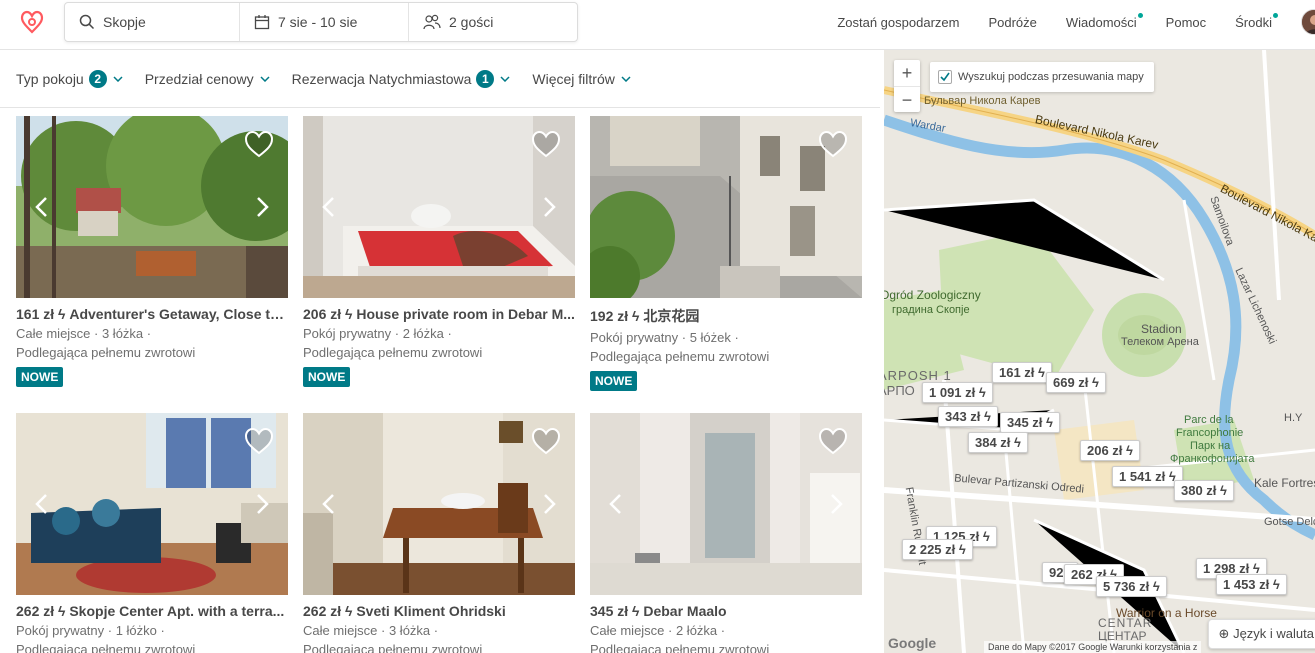 This screenshot has width=1315, height=653. What do you see at coordinates (1076, 382) in the screenshot?
I see `price-pin: 669 zł ϟ` at bounding box center [1076, 382].